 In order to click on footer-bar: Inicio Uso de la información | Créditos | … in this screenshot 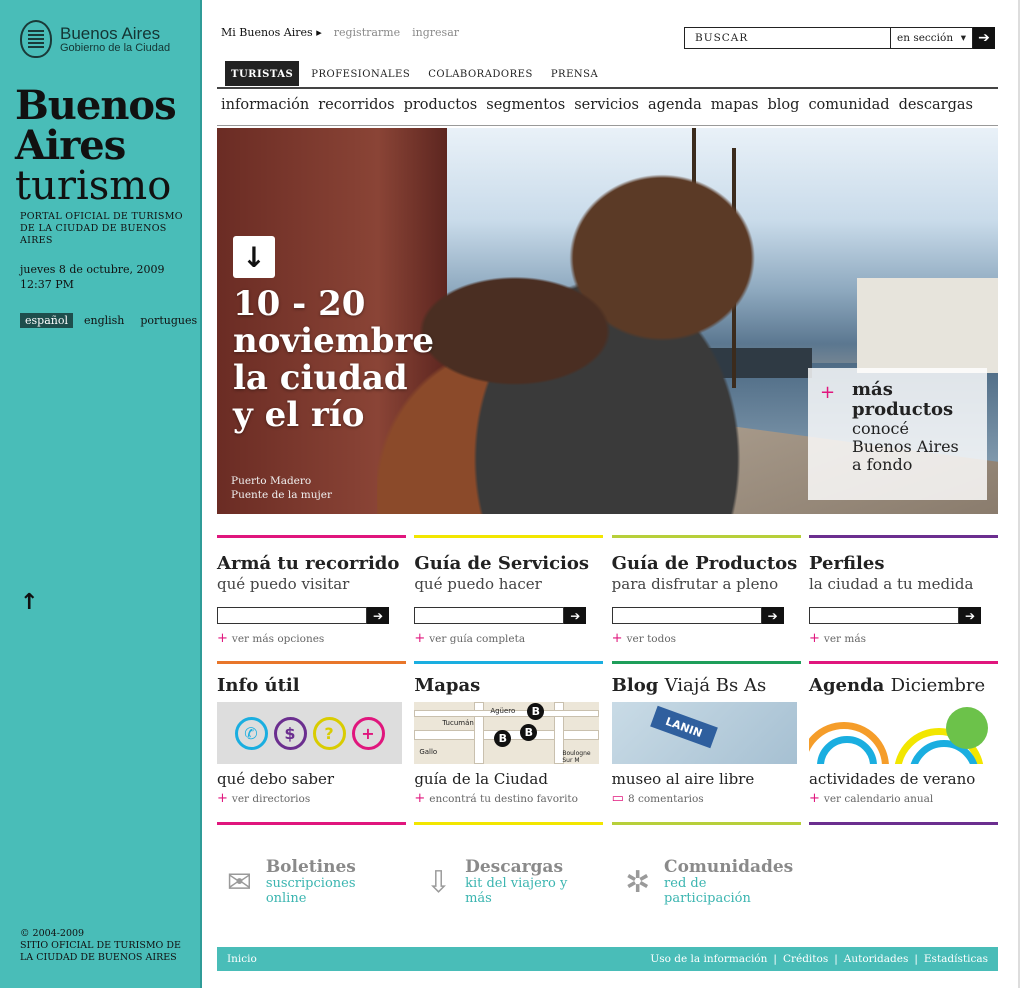, I will do `click(607, 959)`.